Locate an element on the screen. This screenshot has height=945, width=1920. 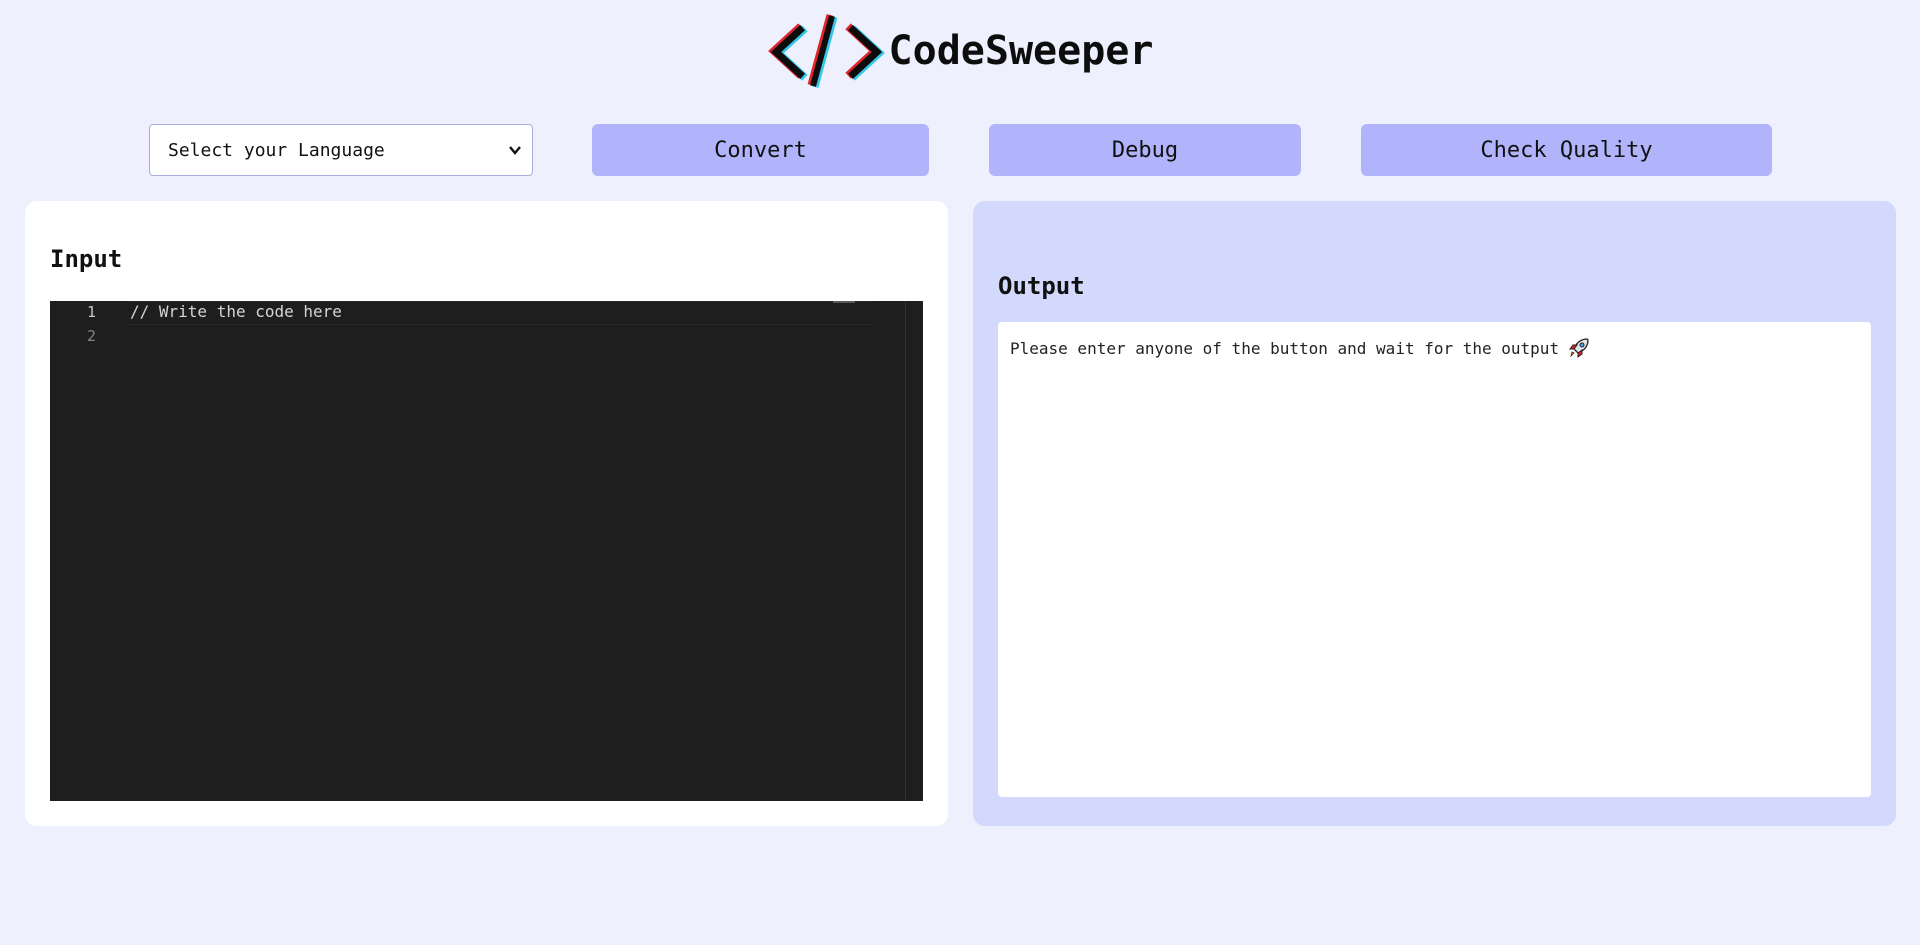
language-select: Select your Language is located at coordinates (341, 150).